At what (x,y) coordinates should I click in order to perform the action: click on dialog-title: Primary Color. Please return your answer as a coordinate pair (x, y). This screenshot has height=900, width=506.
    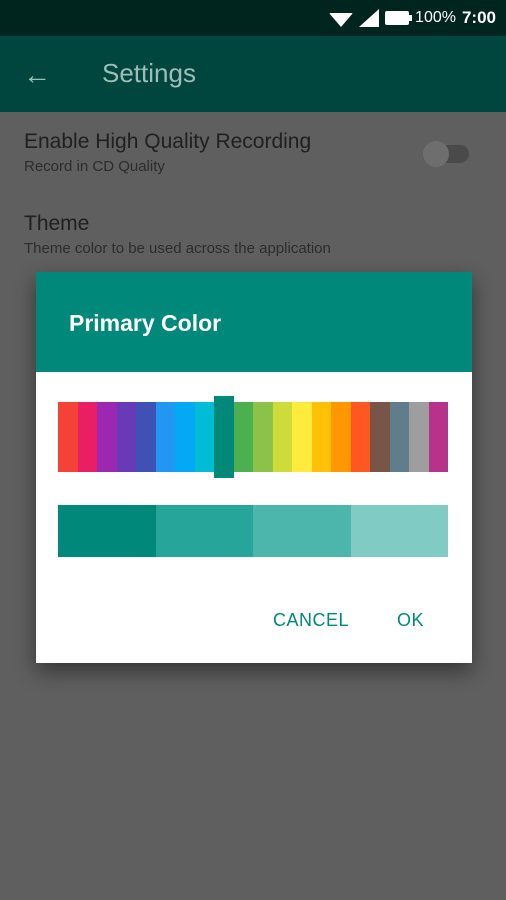
    Looking at the image, I should click on (145, 323).